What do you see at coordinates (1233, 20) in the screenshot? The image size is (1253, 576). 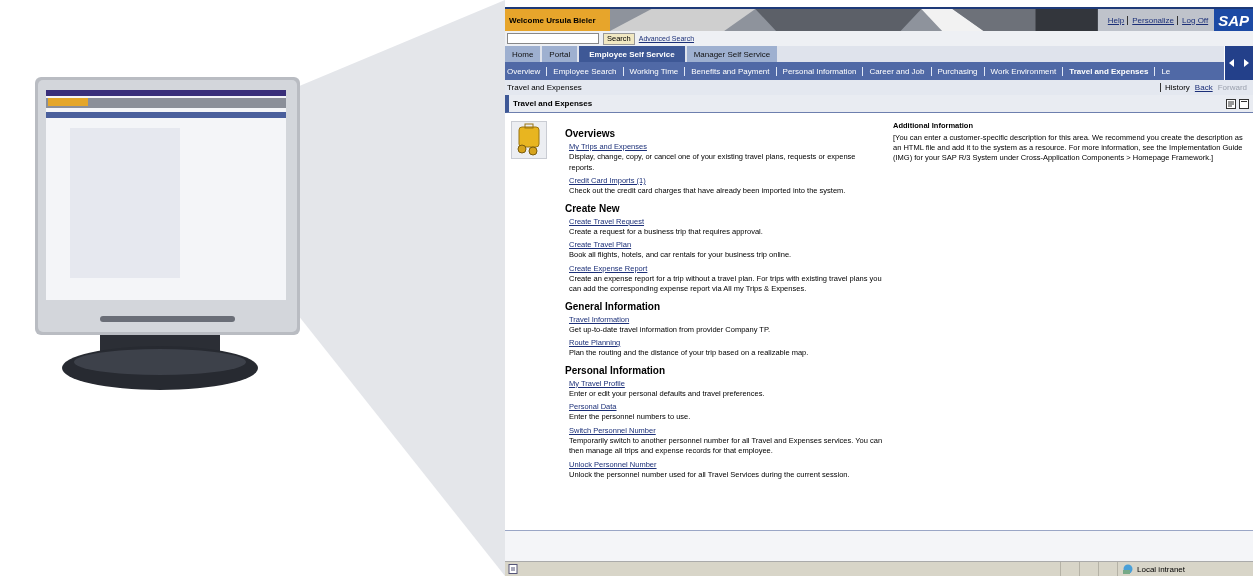 I see `logo: SAP` at bounding box center [1233, 20].